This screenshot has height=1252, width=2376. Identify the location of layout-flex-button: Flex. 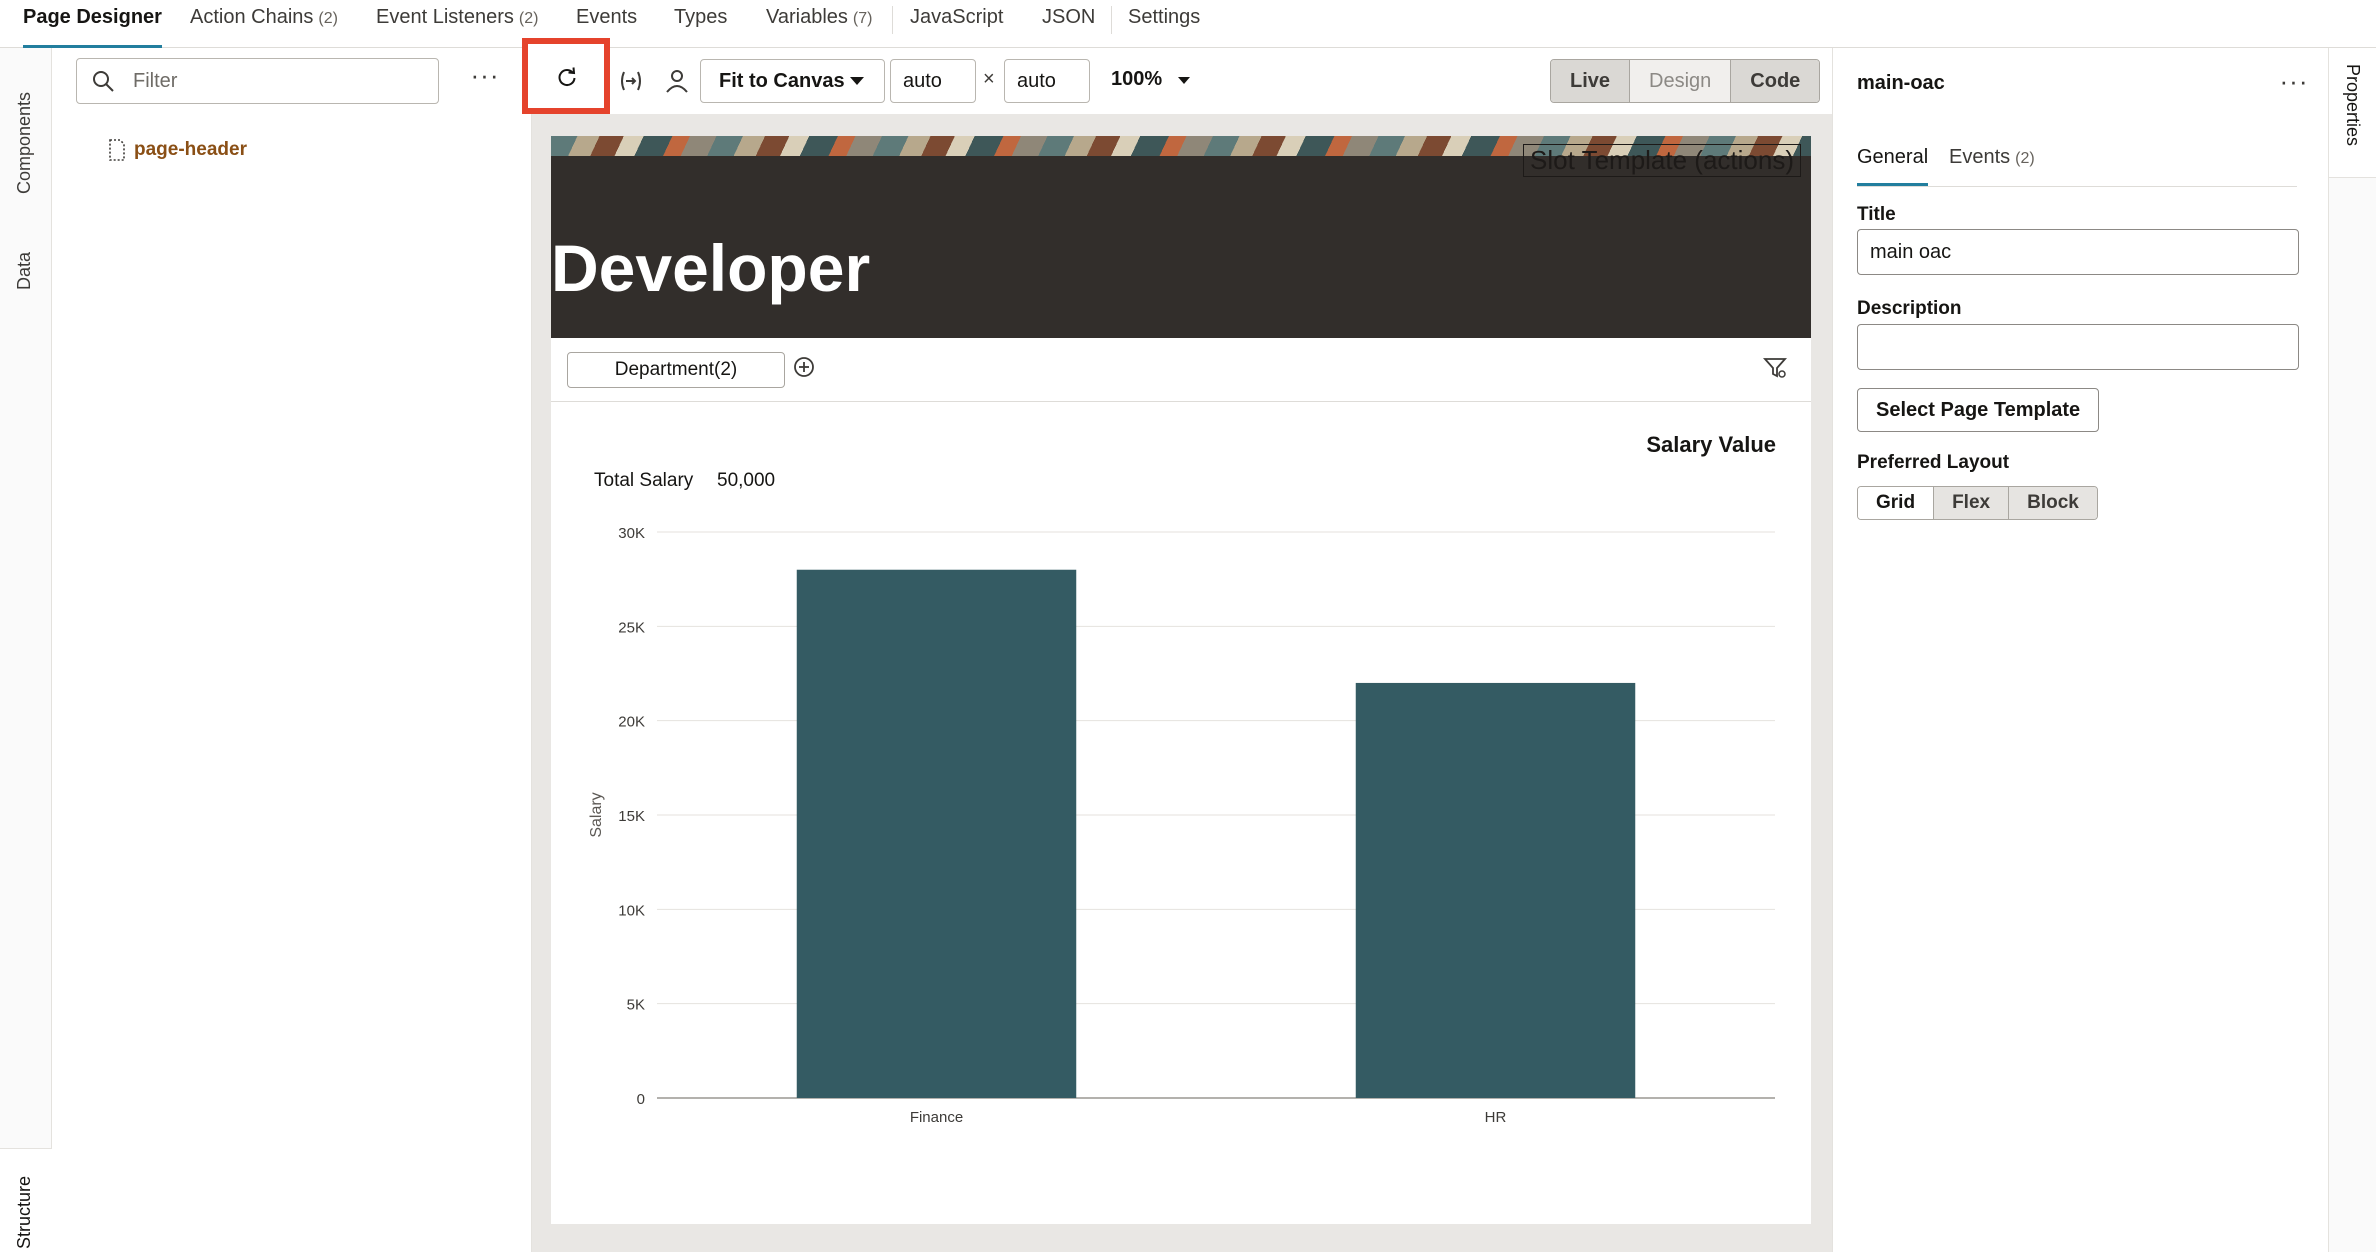
(1972, 503).